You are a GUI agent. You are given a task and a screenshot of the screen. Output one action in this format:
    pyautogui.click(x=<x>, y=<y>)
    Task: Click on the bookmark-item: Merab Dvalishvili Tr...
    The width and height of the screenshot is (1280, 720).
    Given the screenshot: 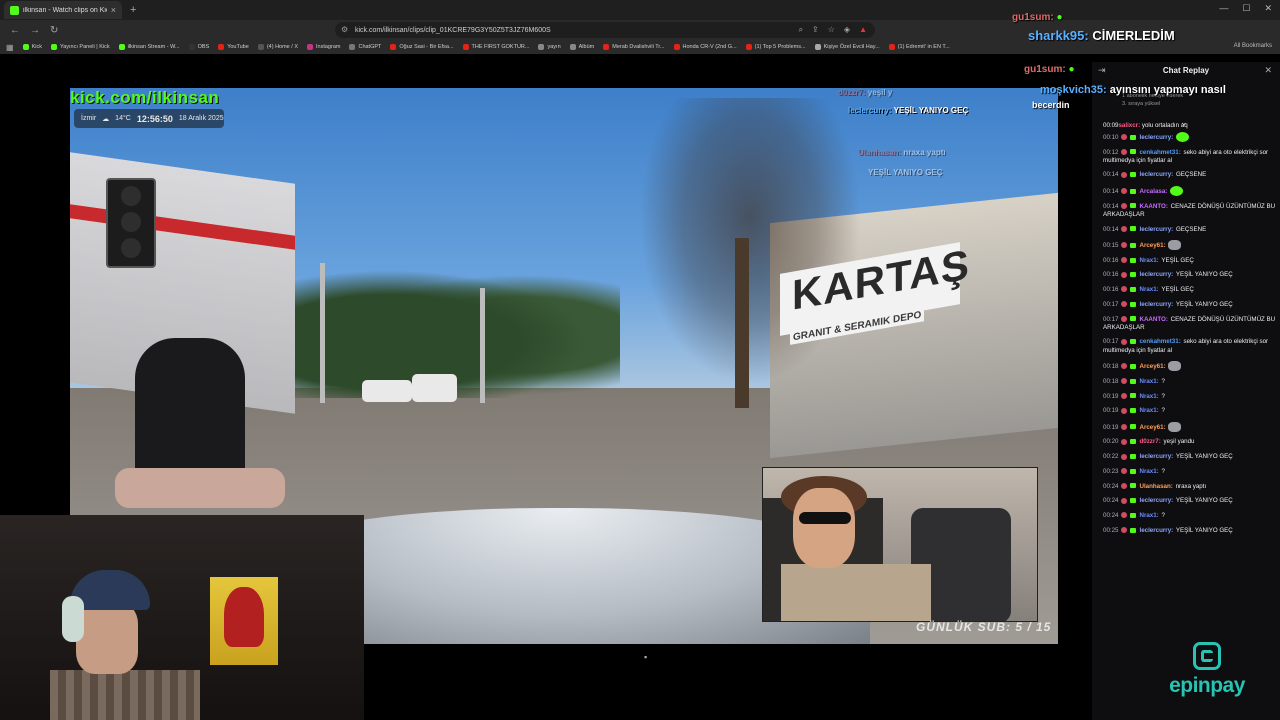 What is the action you would take?
    pyautogui.click(x=634, y=47)
    